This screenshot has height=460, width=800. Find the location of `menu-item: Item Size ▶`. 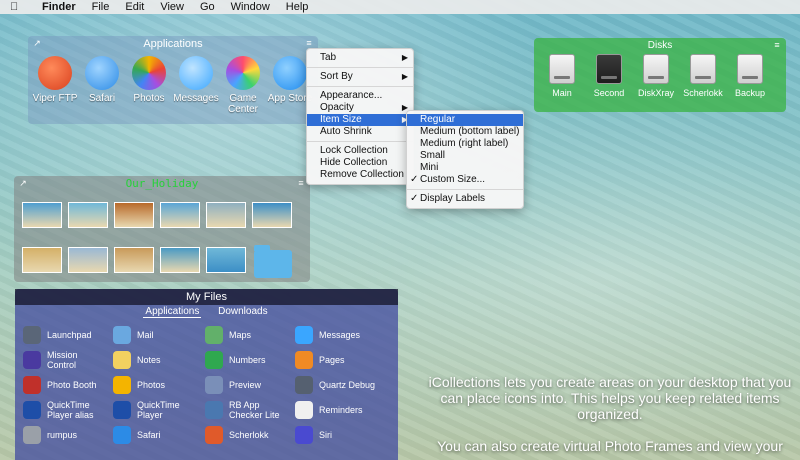

menu-item: Item Size ▶ is located at coordinates (360, 120).